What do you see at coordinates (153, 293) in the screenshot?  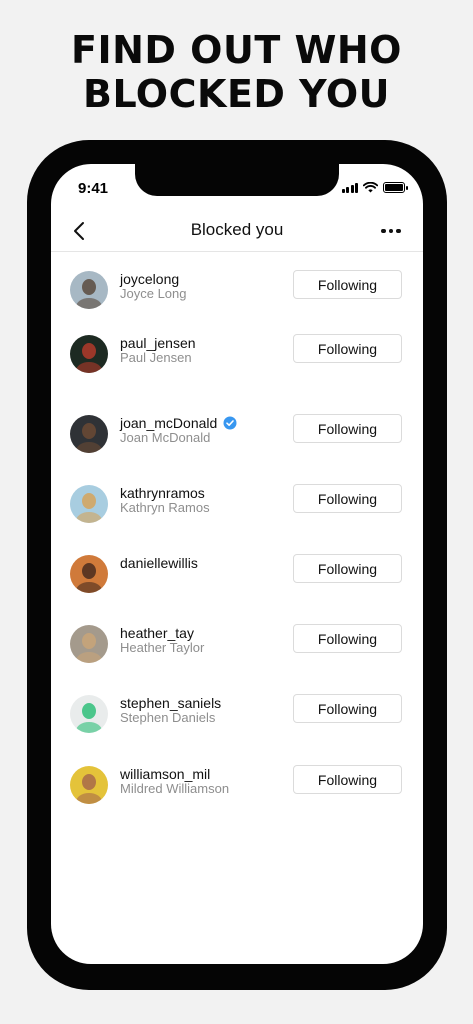 I see `full-name: Joyce Long` at bounding box center [153, 293].